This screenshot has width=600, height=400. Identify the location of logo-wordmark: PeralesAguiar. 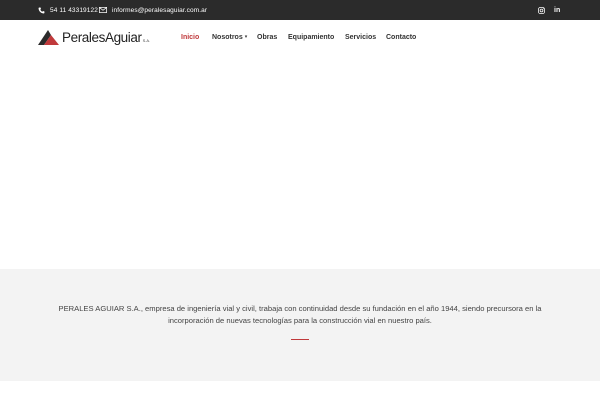
(102, 37).